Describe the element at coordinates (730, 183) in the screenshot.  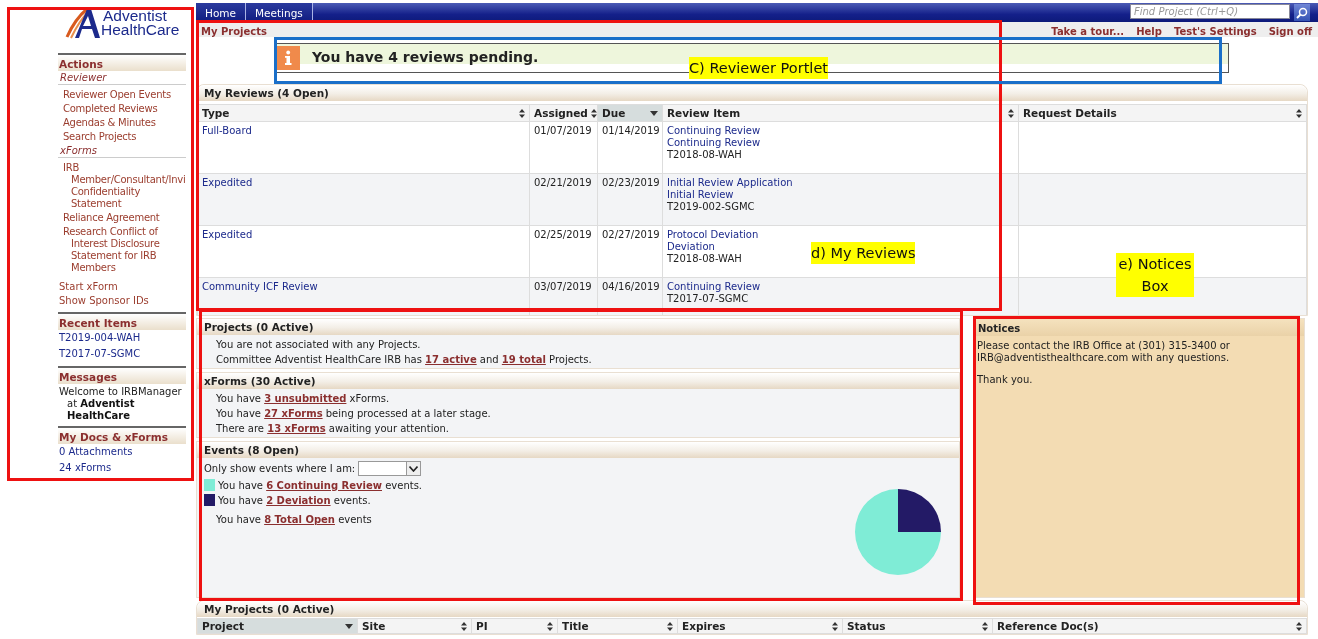
I see `review-item-link: Initial Review Application` at that location.